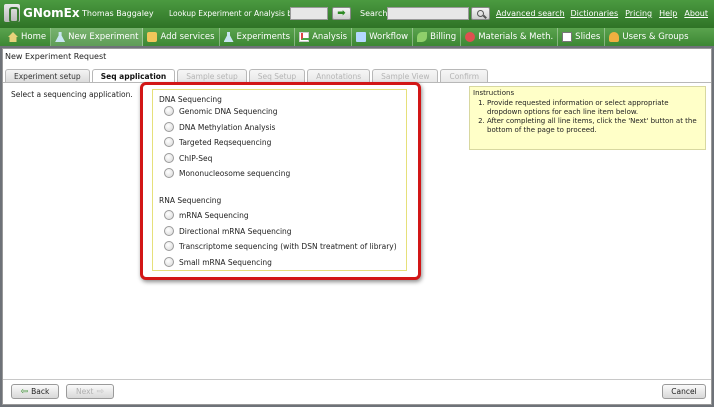 Image resolution: width=714 pixels, height=407 pixels. Describe the element at coordinates (12, 13) in the screenshot. I see `gnomex-logo-icon` at that location.